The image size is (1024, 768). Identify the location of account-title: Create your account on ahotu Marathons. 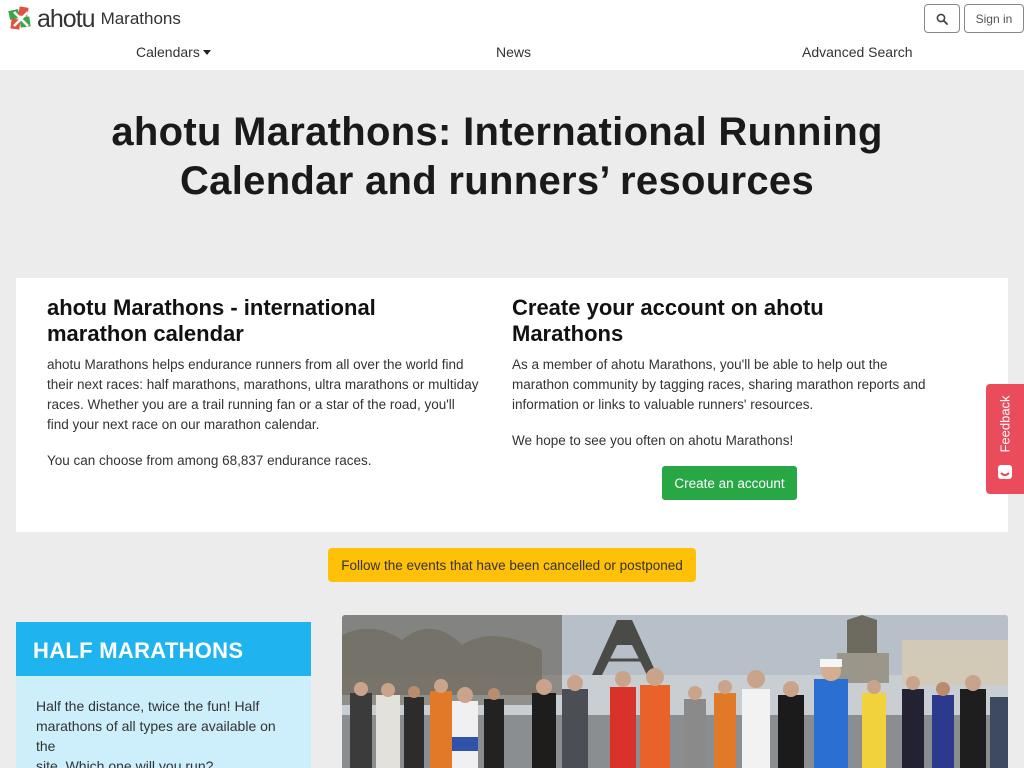
(668, 321).